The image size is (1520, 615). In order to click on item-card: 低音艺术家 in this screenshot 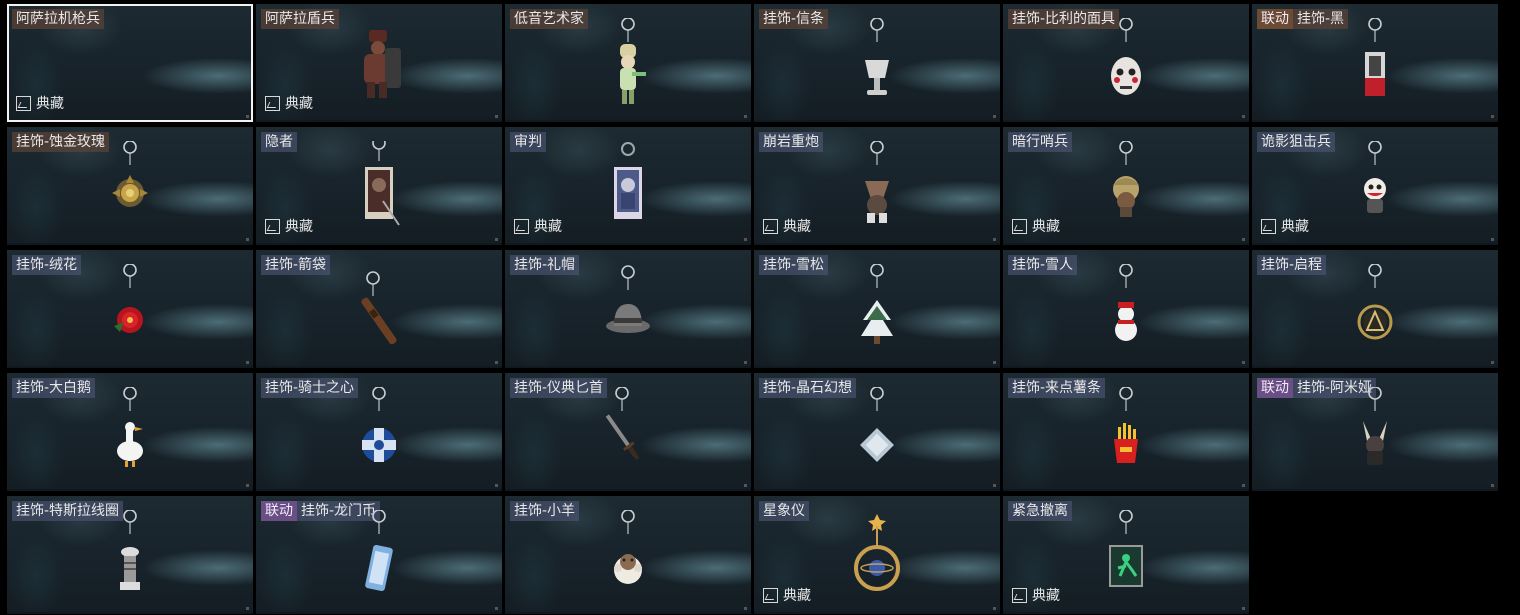, I will do `click(628, 63)`.